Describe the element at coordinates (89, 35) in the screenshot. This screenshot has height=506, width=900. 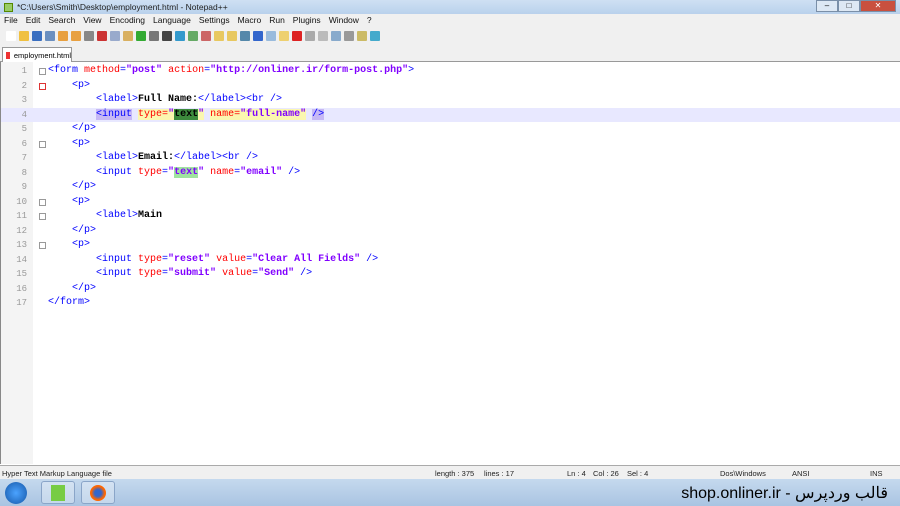
I see `print-icon` at that location.